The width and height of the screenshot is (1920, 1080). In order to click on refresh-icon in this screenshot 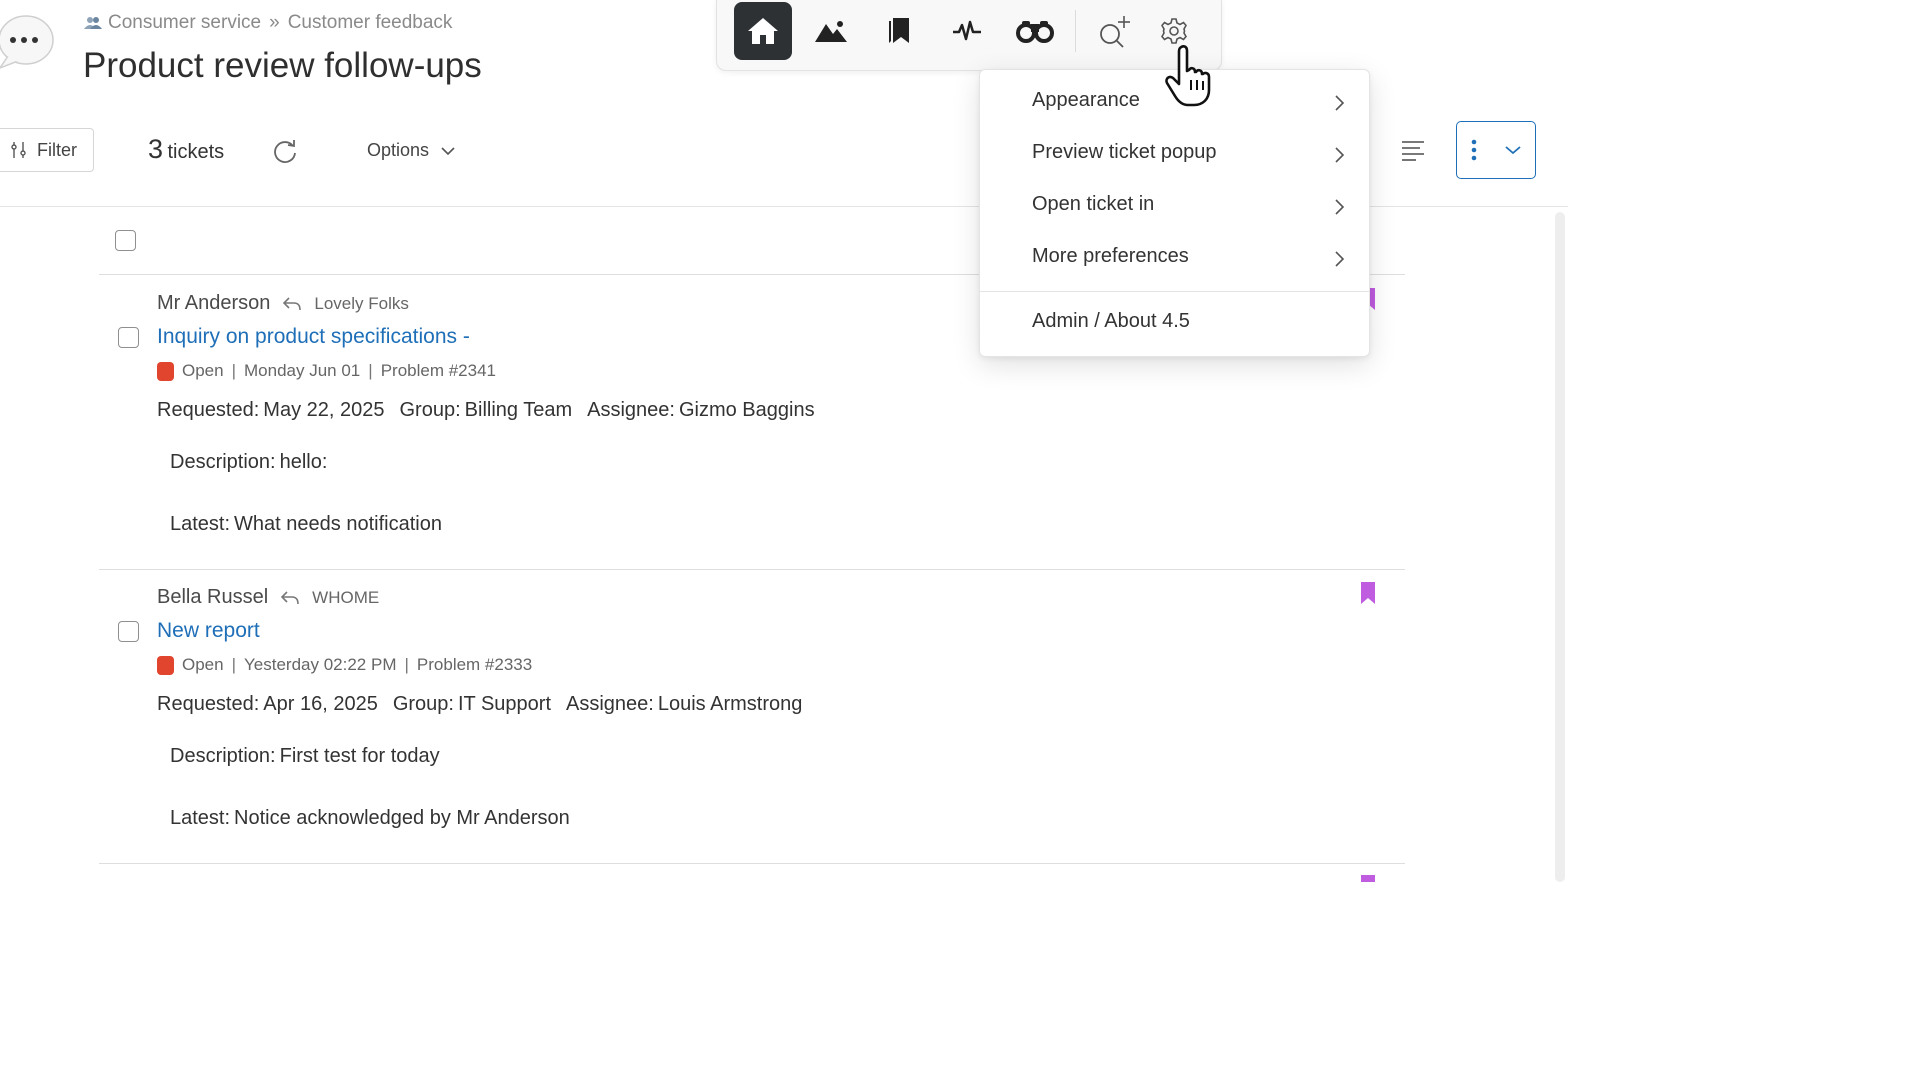, I will do `click(285, 151)`.